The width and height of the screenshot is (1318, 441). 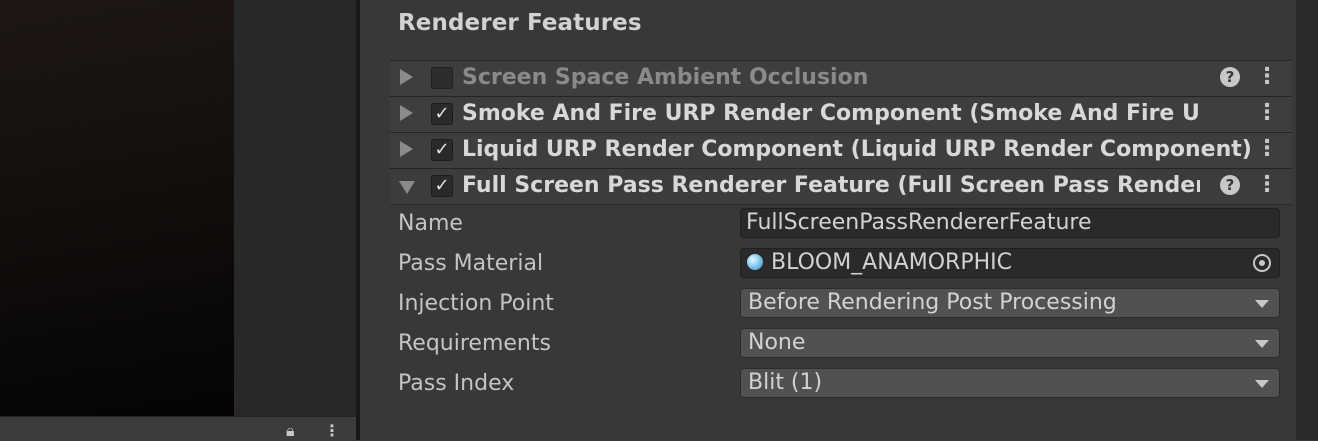 What do you see at coordinates (932, 302) in the screenshot?
I see `injection-point-value: Before Rendering Post Processing` at bounding box center [932, 302].